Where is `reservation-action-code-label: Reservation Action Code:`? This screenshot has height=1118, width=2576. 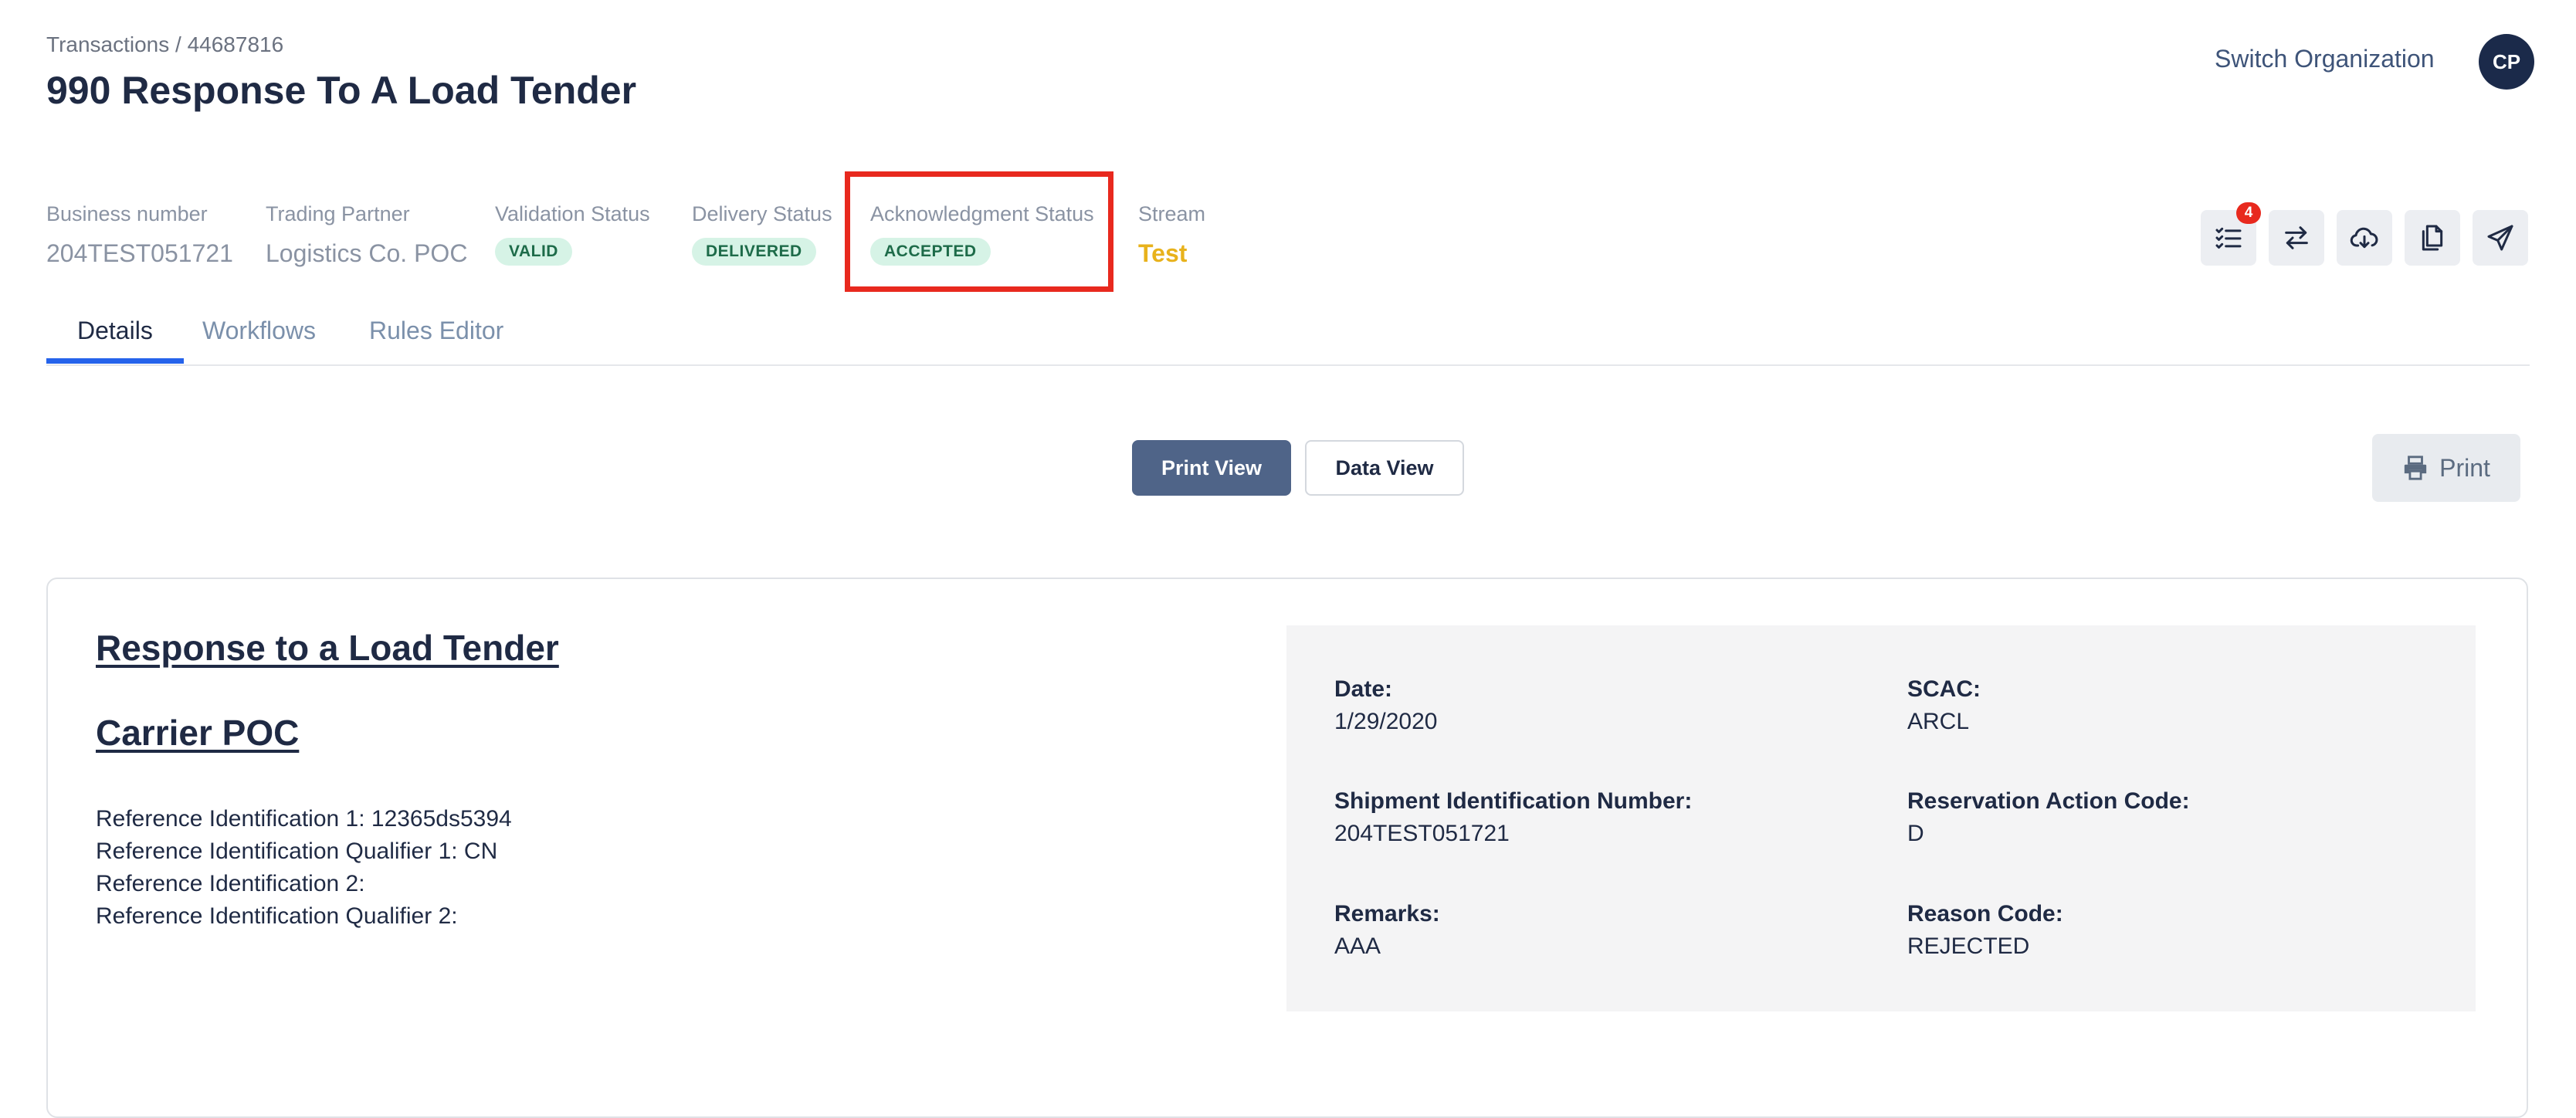
reservation-action-code-label: Reservation Action Code: is located at coordinates (2048, 801).